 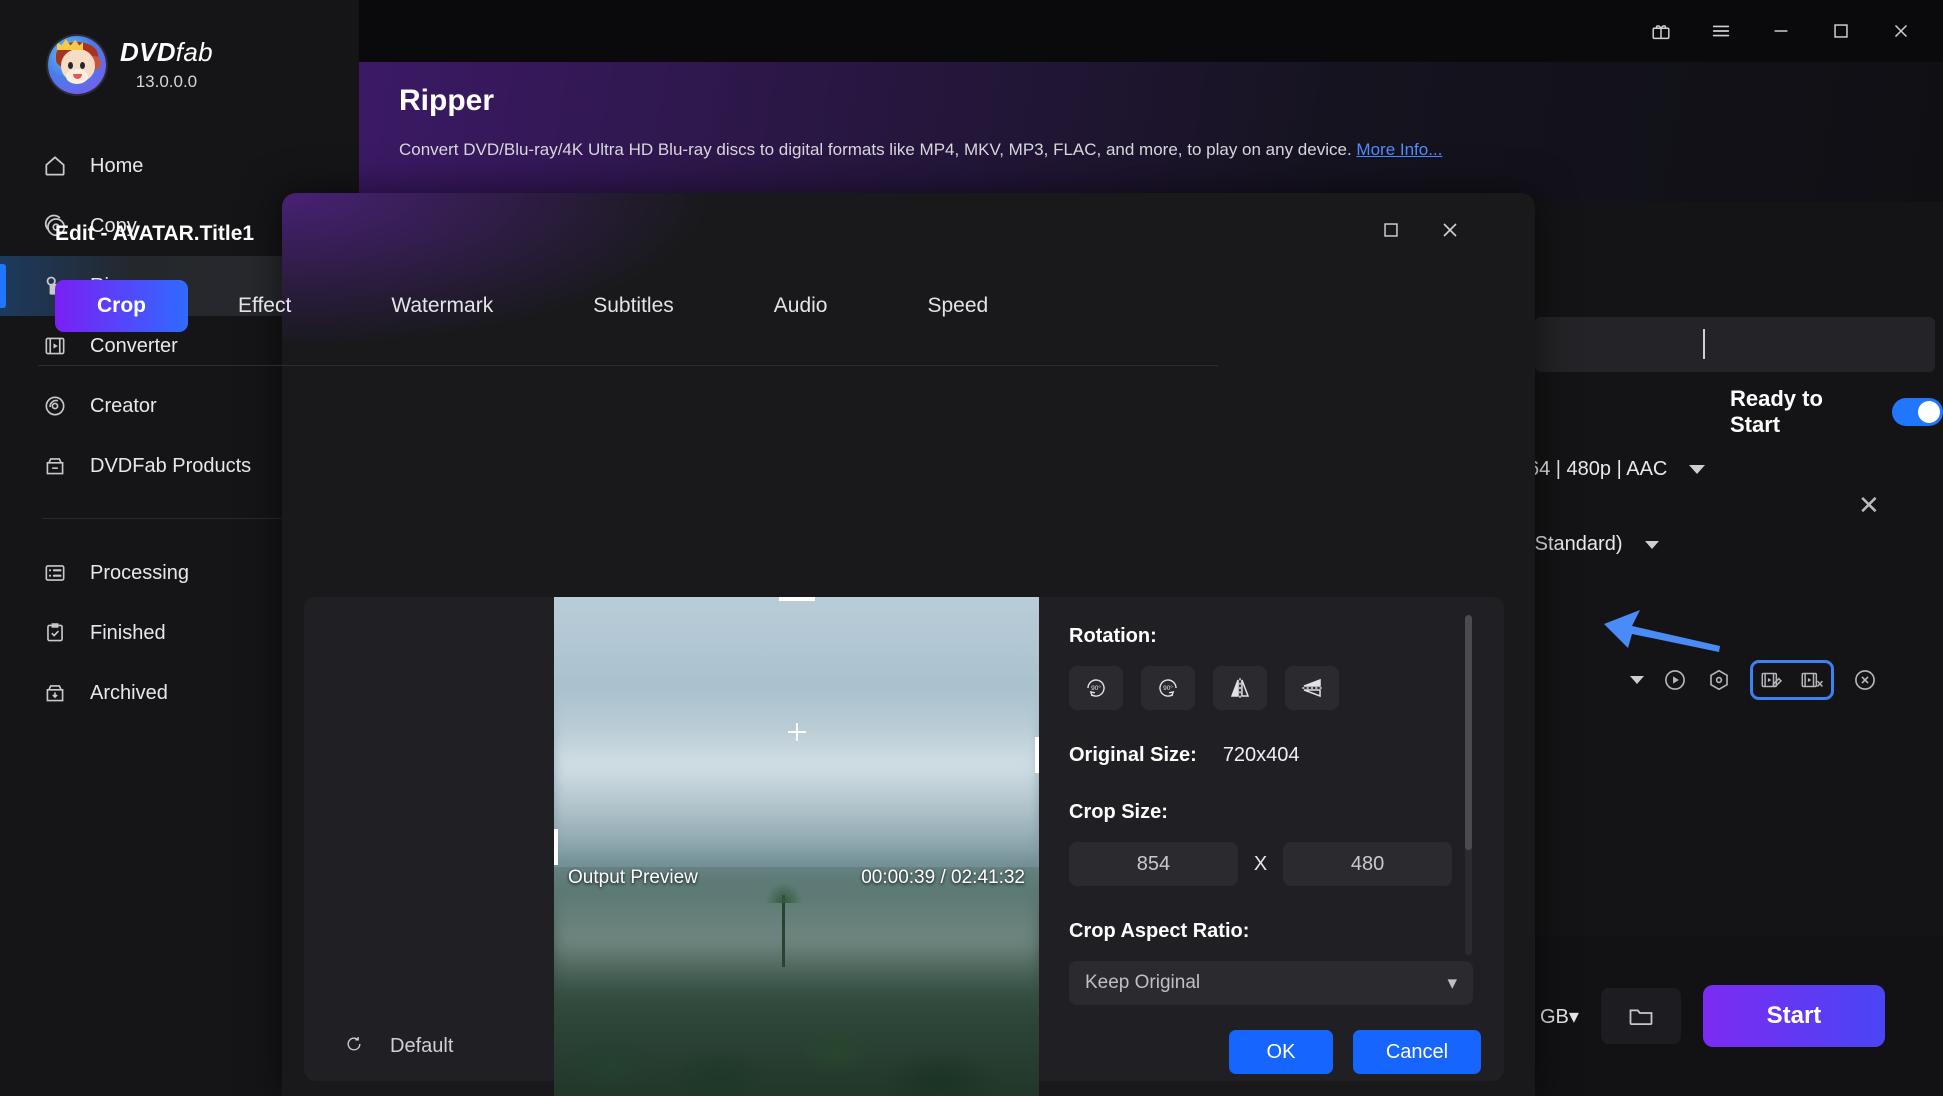 What do you see at coordinates (1133, 755) in the screenshot?
I see `original-size-label: Original Size:` at bounding box center [1133, 755].